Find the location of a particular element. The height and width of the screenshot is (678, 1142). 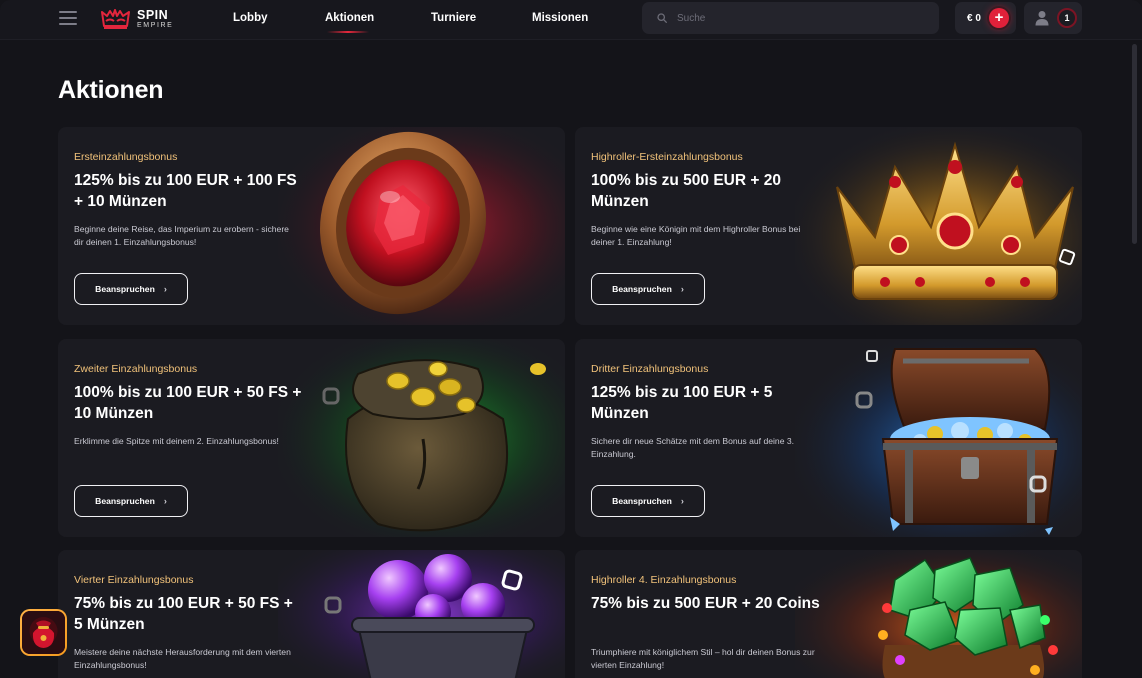

crown-logo-icon is located at coordinates (115, 19).